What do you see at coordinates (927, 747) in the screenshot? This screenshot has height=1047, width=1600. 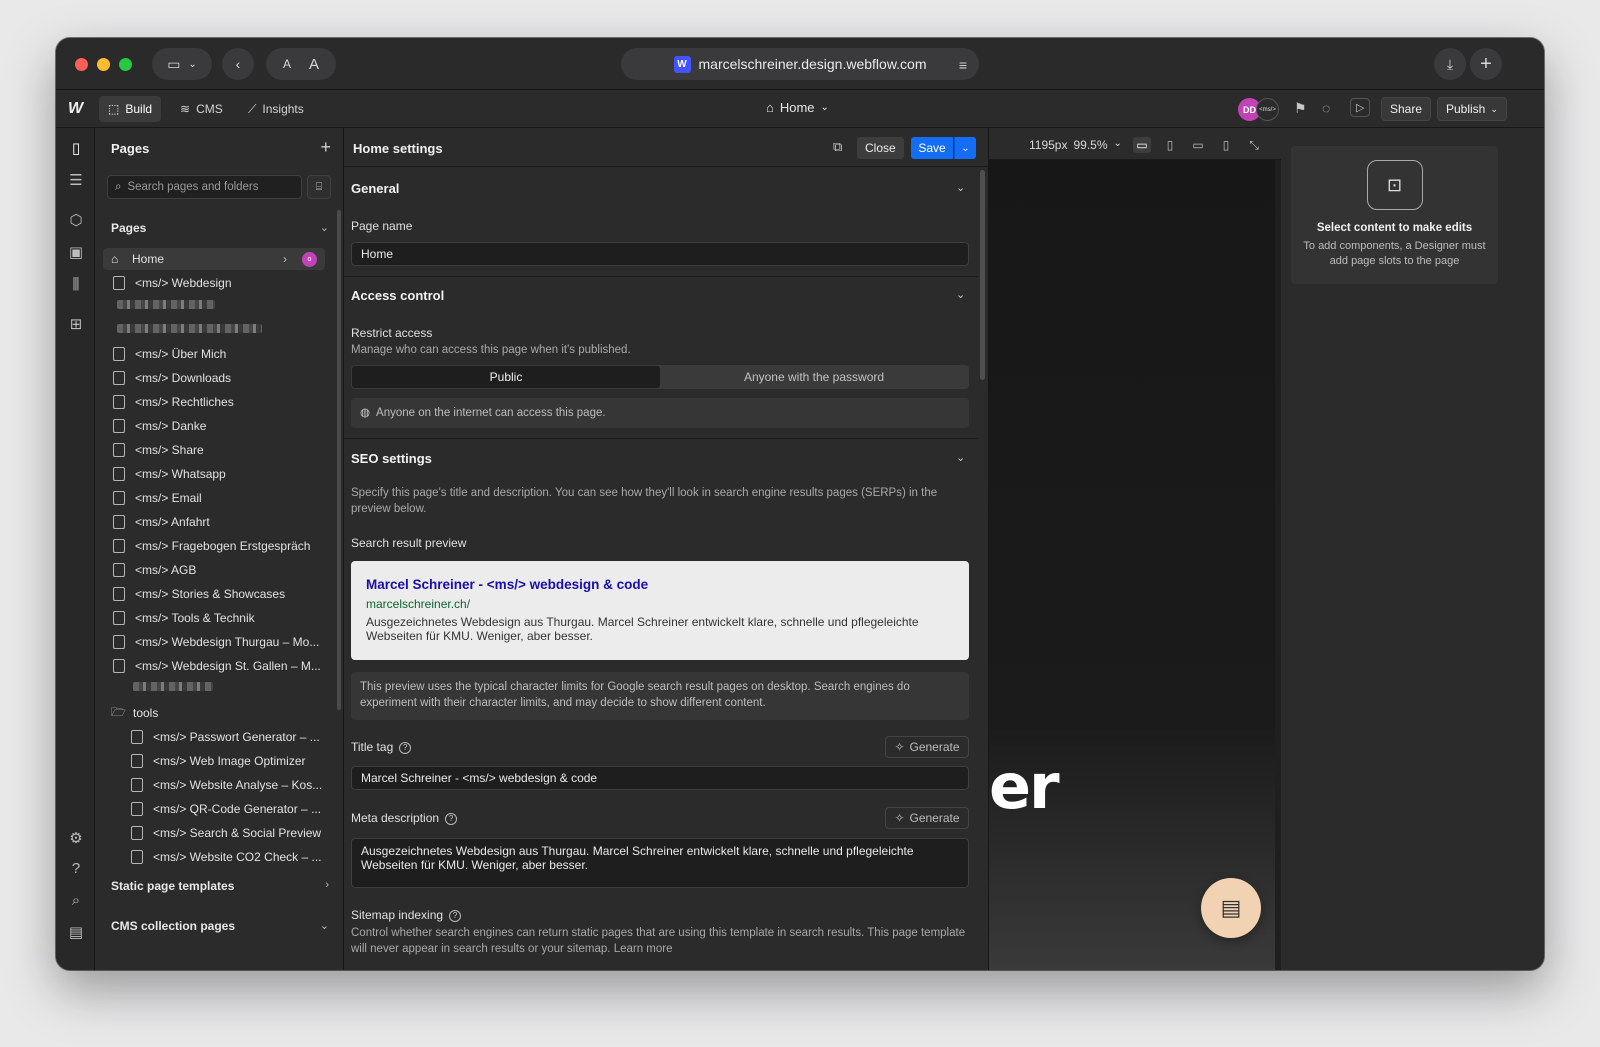 I see `generate-title-button: ✧ Generate` at bounding box center [927, 747].